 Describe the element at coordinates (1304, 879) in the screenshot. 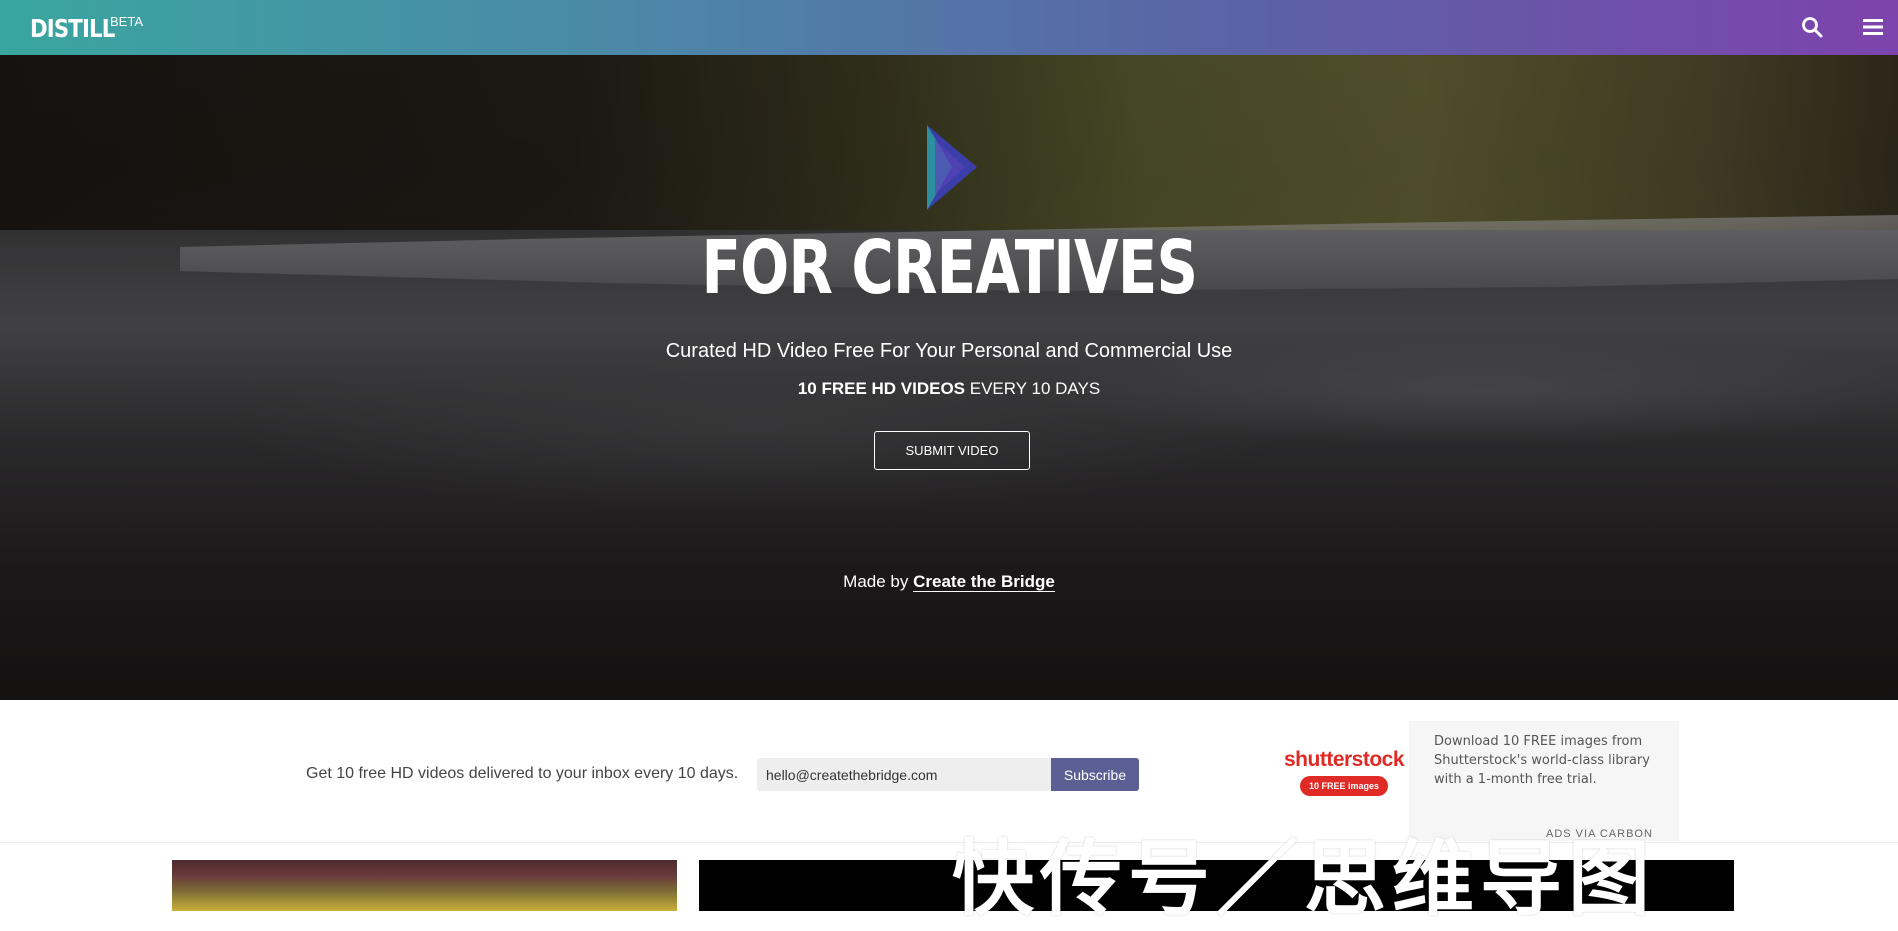

I see `watermark-overlay: 快传号／思维导图` at that location.